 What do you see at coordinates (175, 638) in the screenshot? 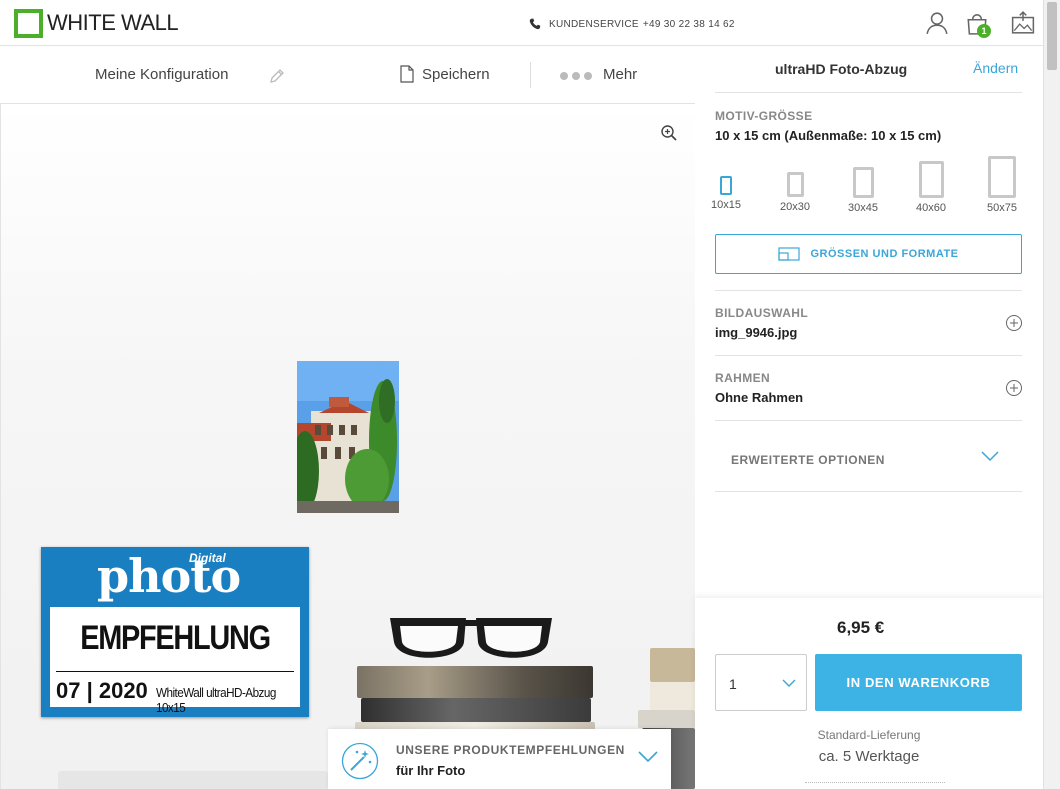
I see `badge-headline: EMPFEHLUNG` at bounding box center [175, 638].